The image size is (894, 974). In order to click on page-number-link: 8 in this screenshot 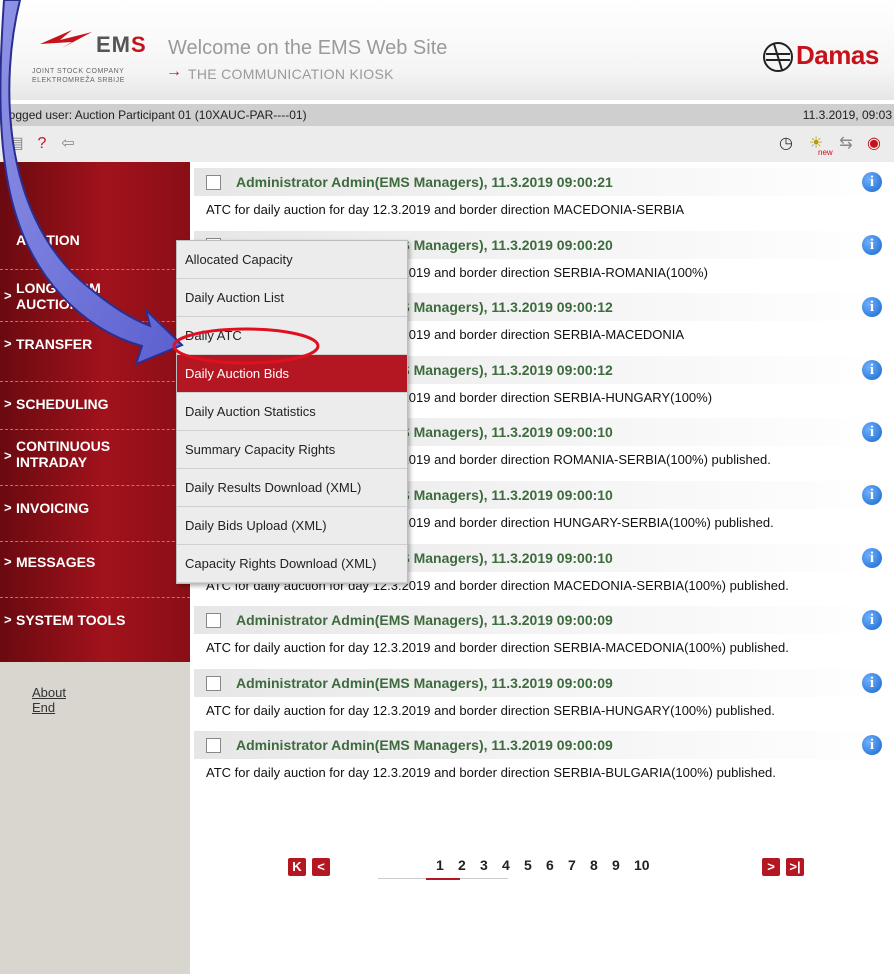, I will do `click(594, 865)`.